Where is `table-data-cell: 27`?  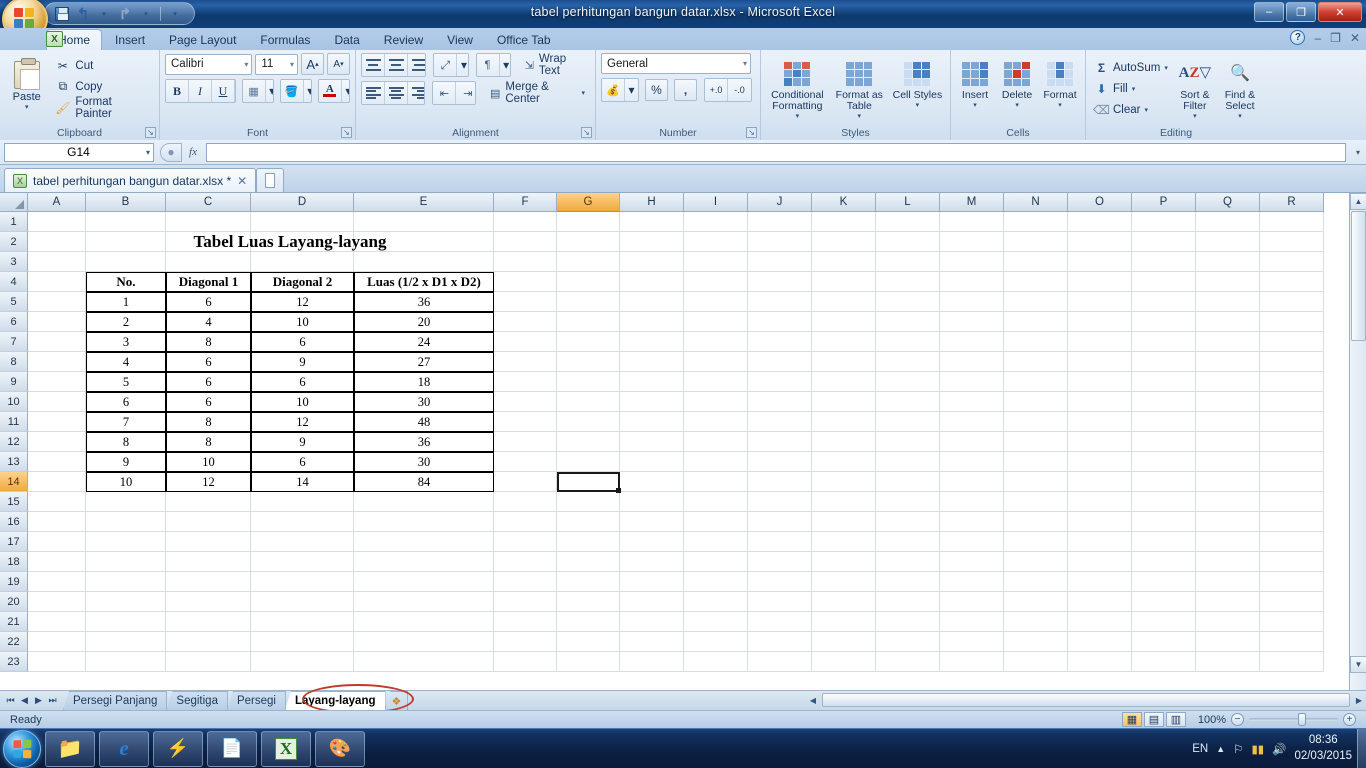 table-data-cell: 27 is located at coordinates (424, 362).